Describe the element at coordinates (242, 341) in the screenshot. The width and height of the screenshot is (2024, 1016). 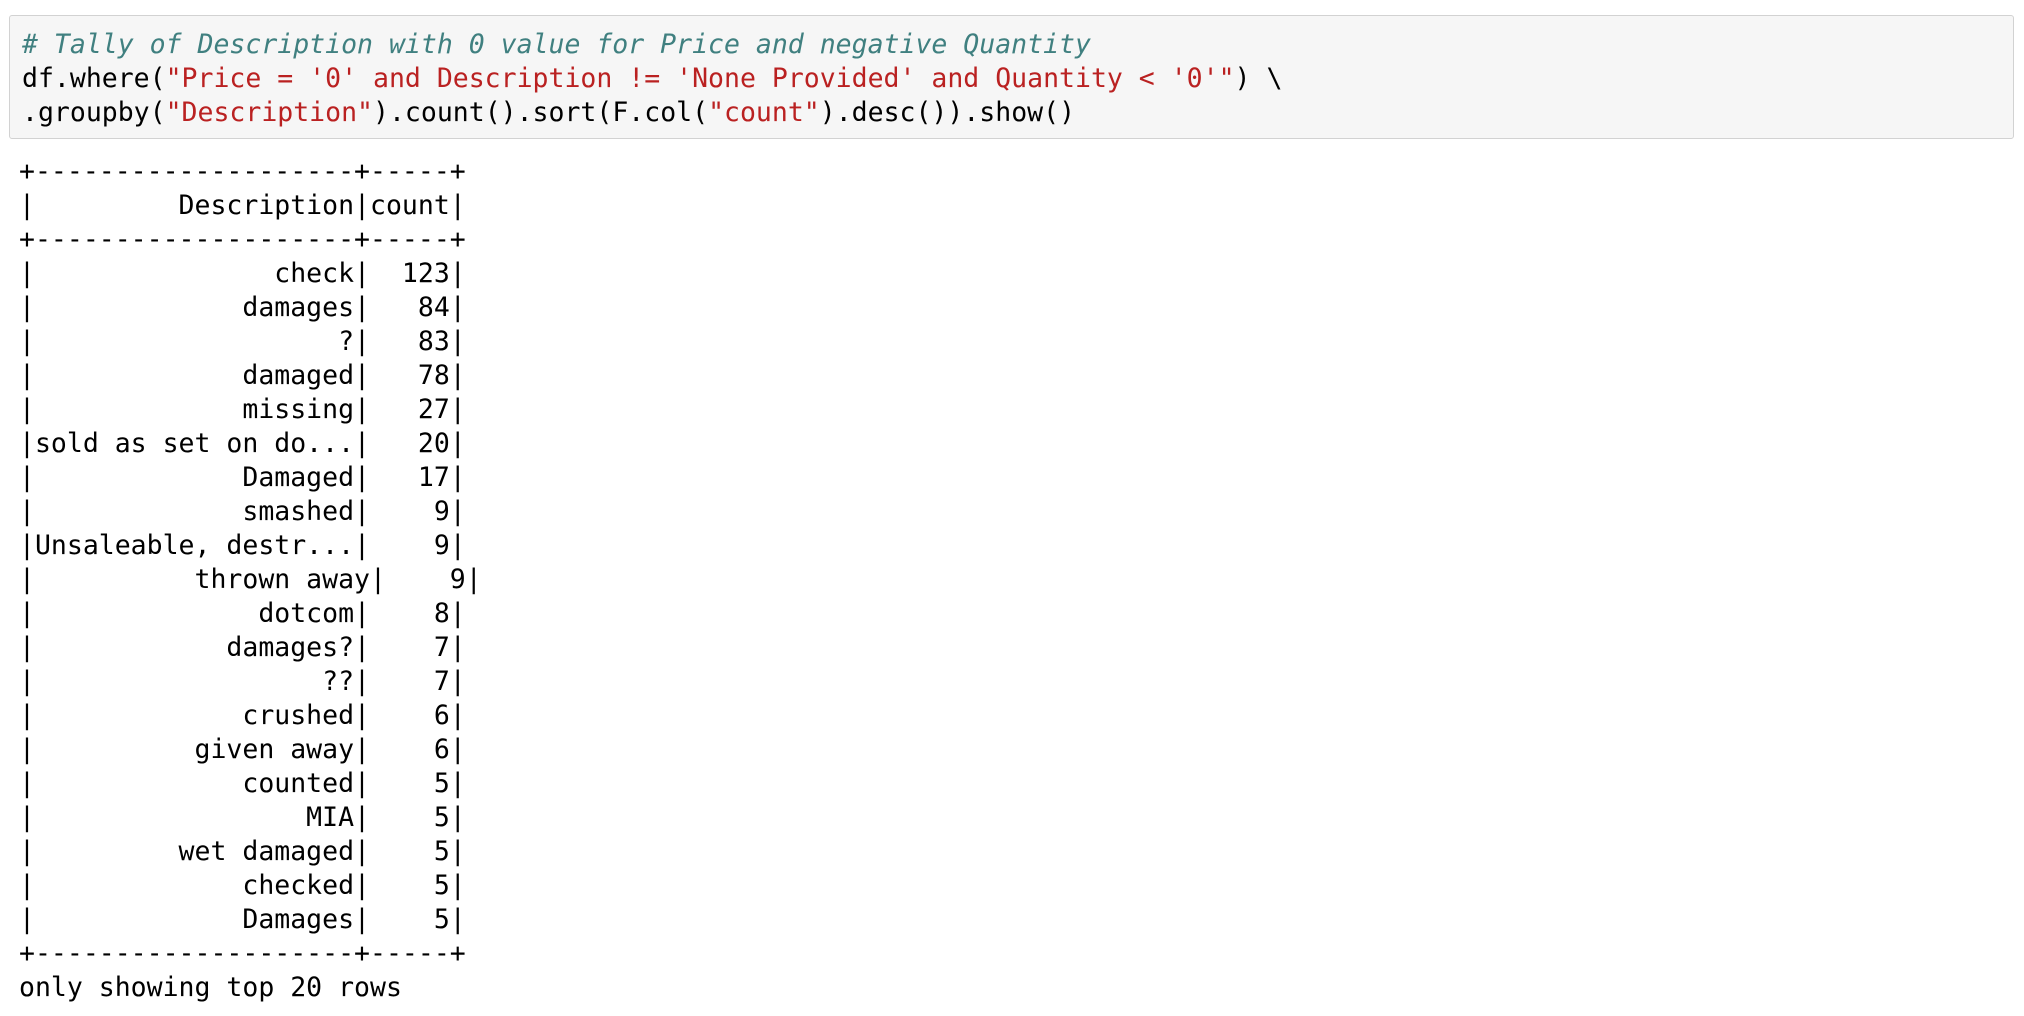
I see `table-row: | ?| 83|` at that location.